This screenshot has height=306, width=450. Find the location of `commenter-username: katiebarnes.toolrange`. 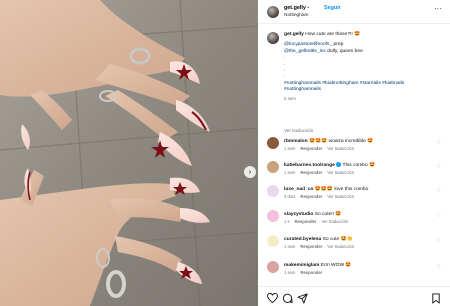

commenter-username: katiebarnes.toolrange is located at coordinates (309, 165).